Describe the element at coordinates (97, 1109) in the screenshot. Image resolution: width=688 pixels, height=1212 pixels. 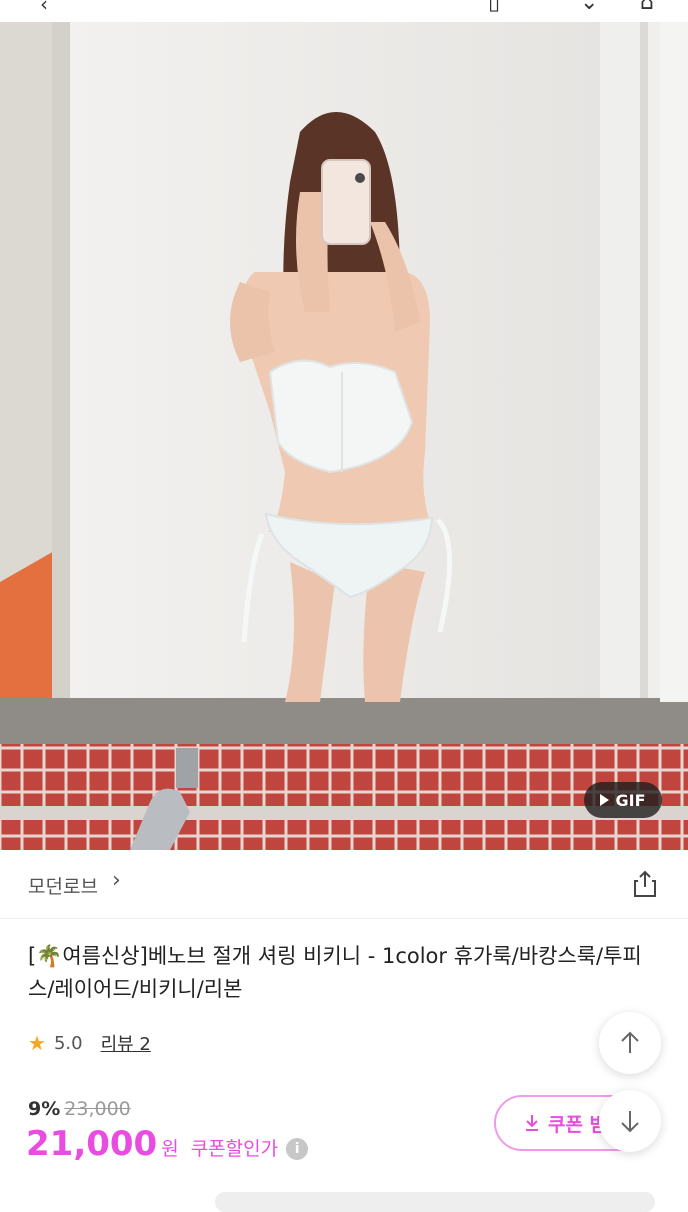
I see `original-price: 23,000` at that location.